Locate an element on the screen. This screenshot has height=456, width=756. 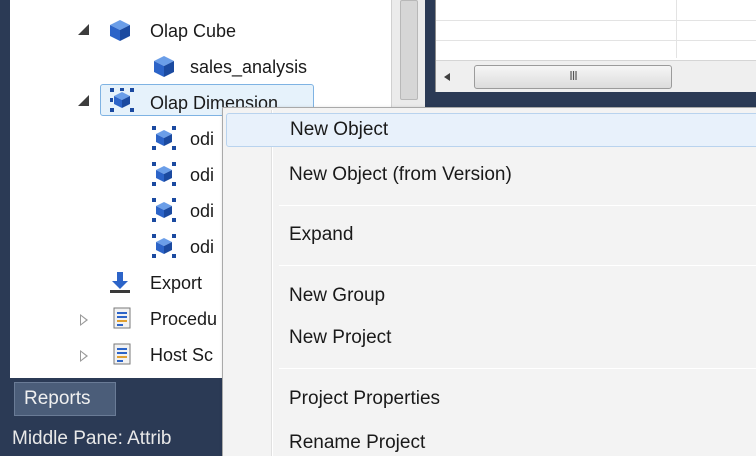
menu-item-rename-project: Rename Project is located at coordinates (491, 441).